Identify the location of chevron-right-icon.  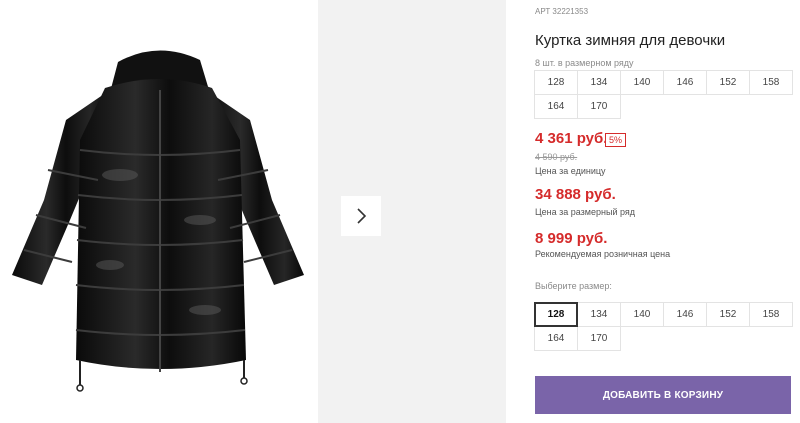
(362, 216).